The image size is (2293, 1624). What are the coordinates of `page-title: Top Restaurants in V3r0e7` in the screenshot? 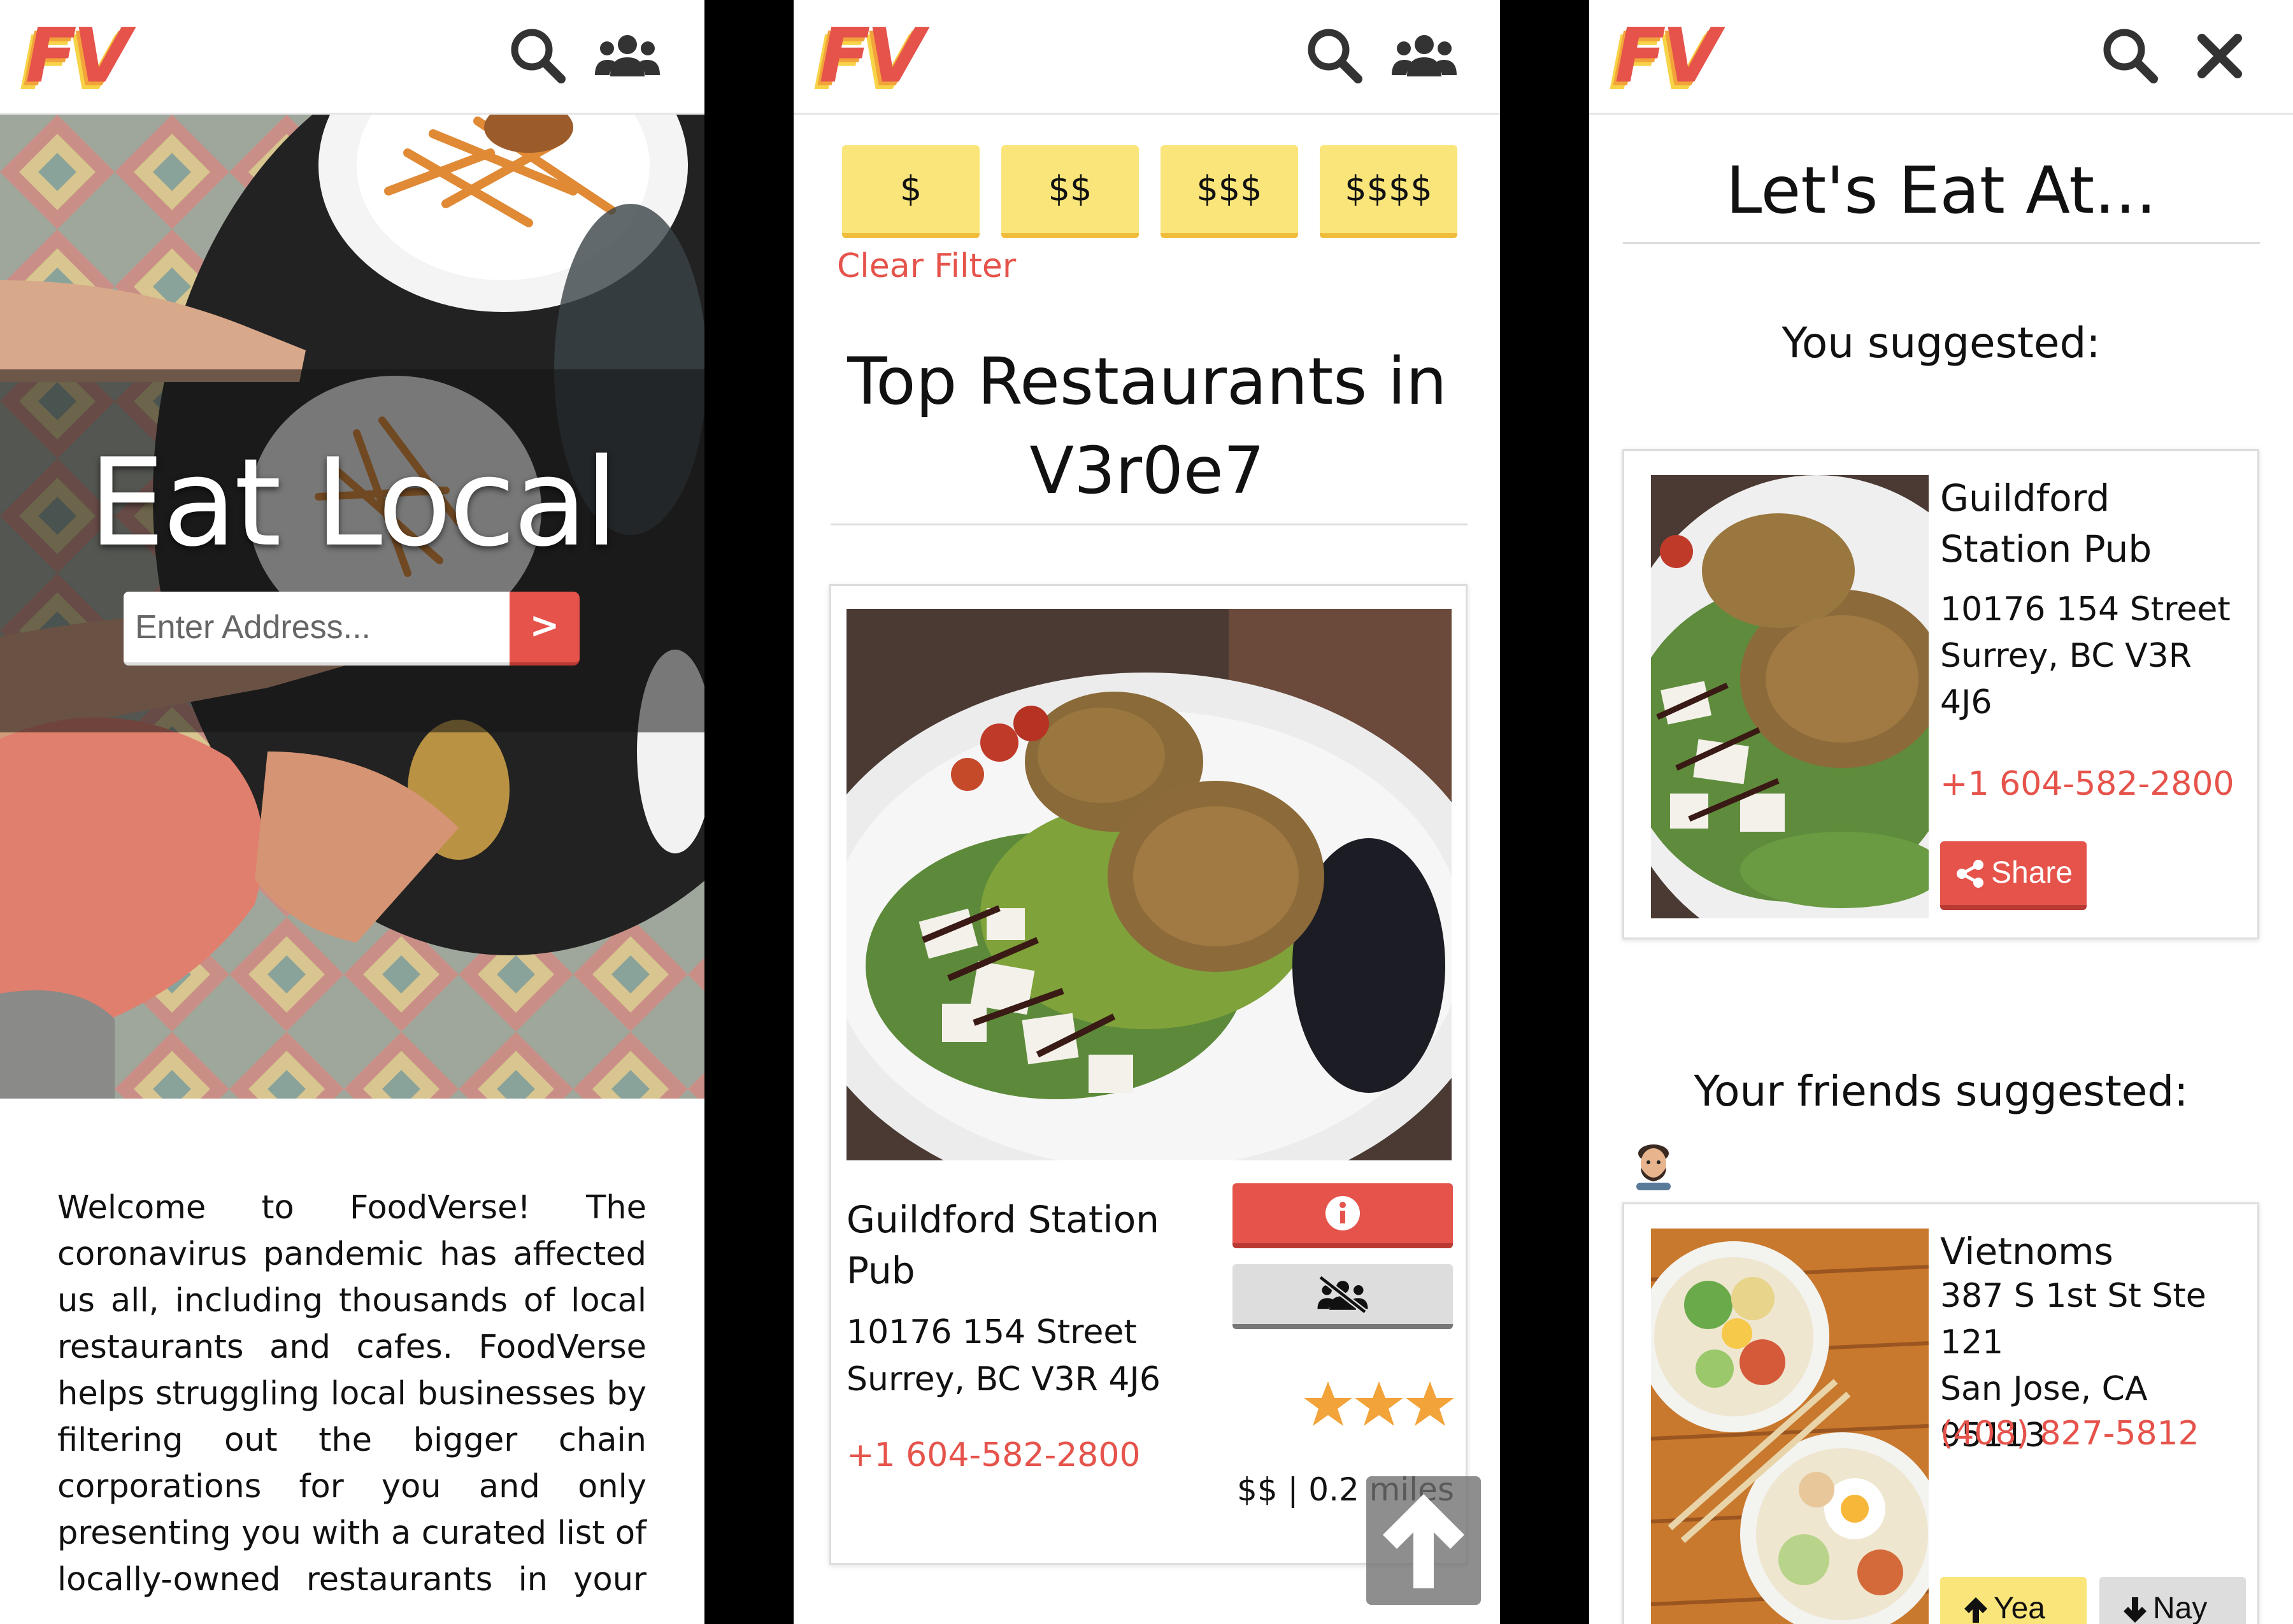 It's located at (1147, 426).